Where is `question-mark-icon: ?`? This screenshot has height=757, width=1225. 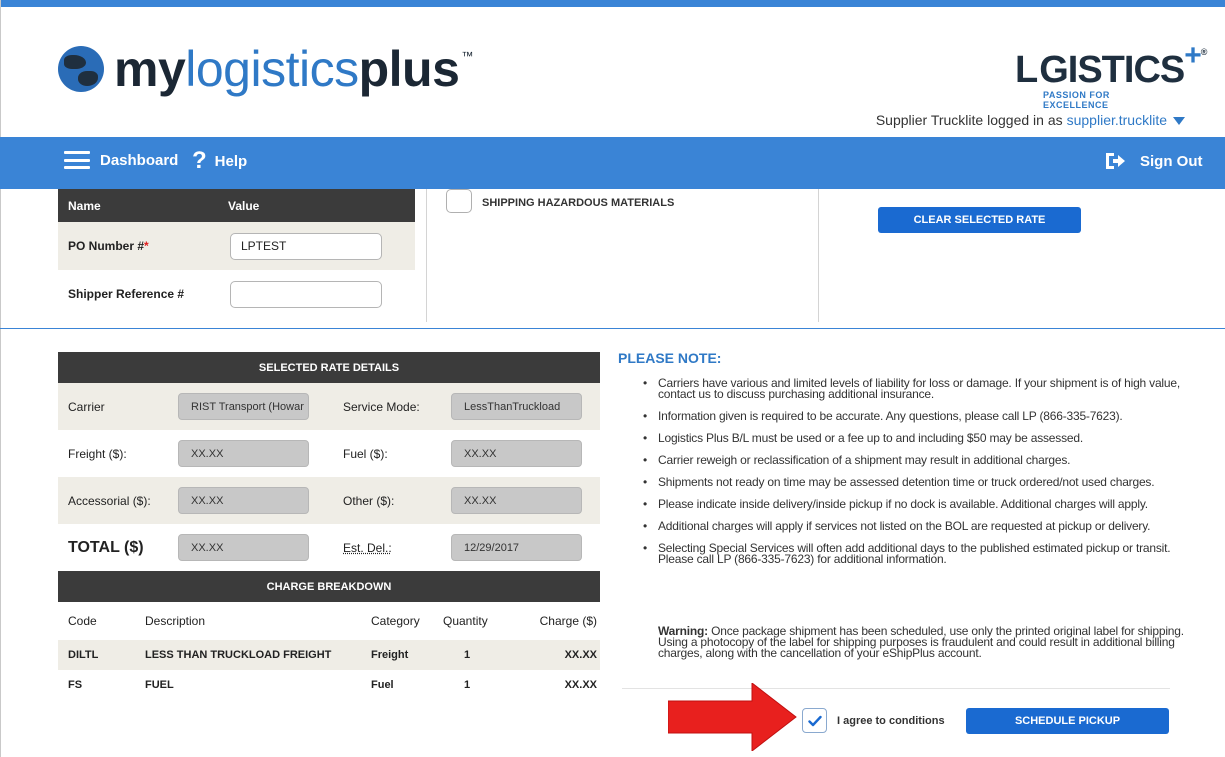
question-mark-icon: ? is located at coordinates (199, 160).